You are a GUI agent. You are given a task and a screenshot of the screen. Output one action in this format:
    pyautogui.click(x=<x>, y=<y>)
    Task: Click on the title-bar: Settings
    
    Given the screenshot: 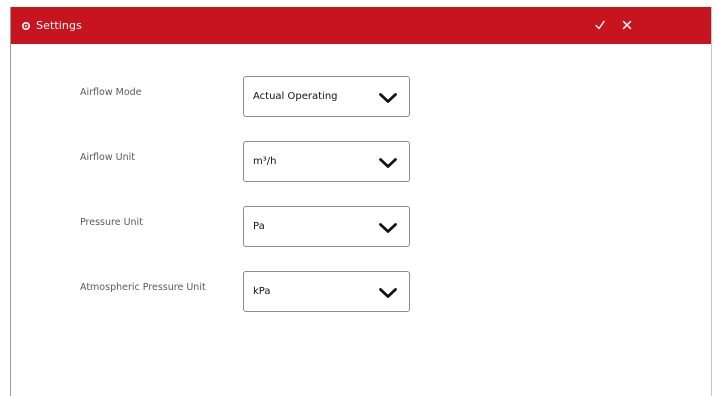 What is the action you would take?
    pyautogui.click(x=361, y=25)
    